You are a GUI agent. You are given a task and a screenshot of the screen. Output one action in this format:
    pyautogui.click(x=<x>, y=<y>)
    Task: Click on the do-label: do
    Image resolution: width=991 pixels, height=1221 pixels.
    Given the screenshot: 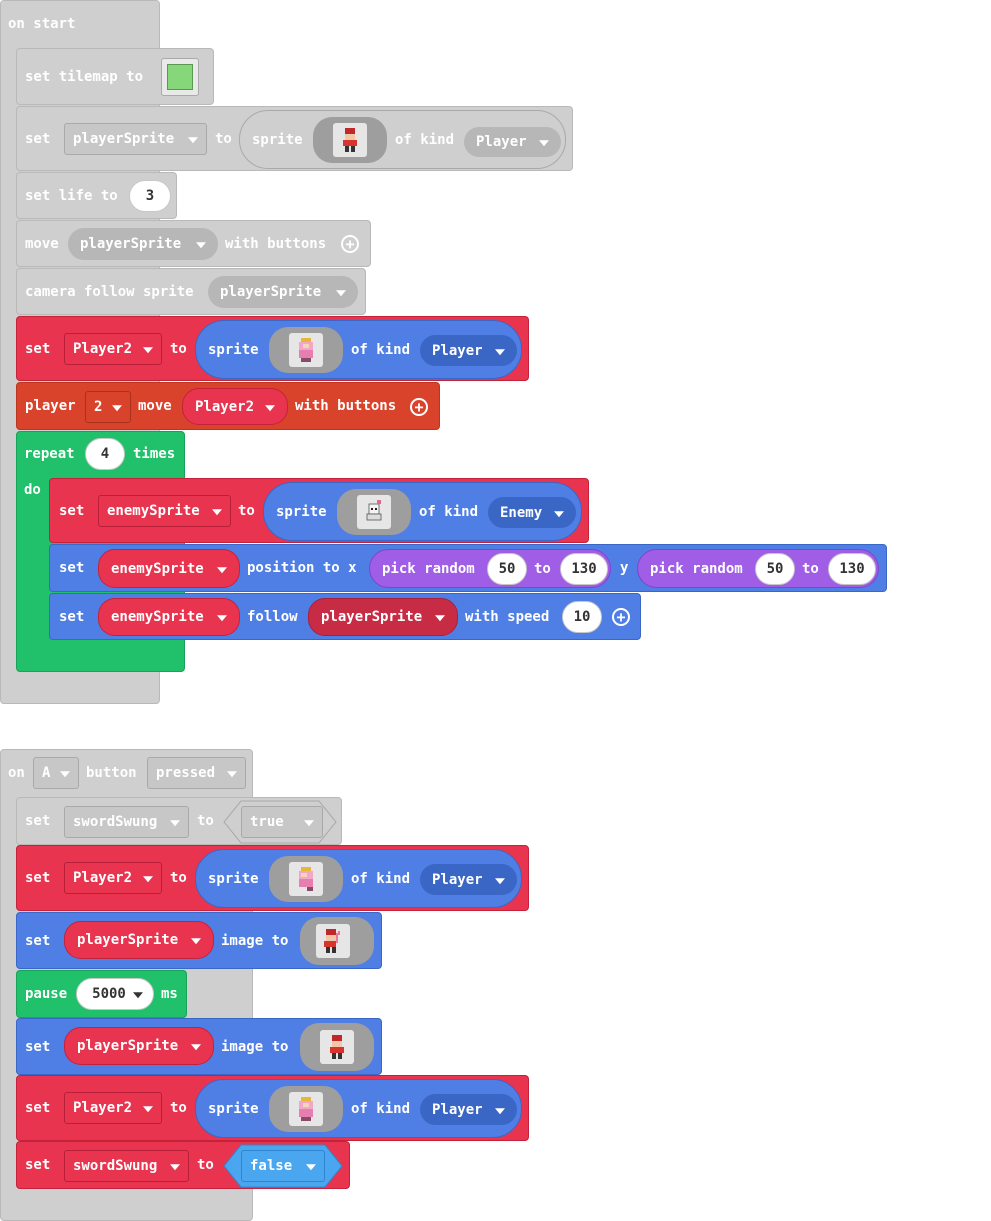 What is the action you would take?
    pyautogui.click(x=32, y=490)
    